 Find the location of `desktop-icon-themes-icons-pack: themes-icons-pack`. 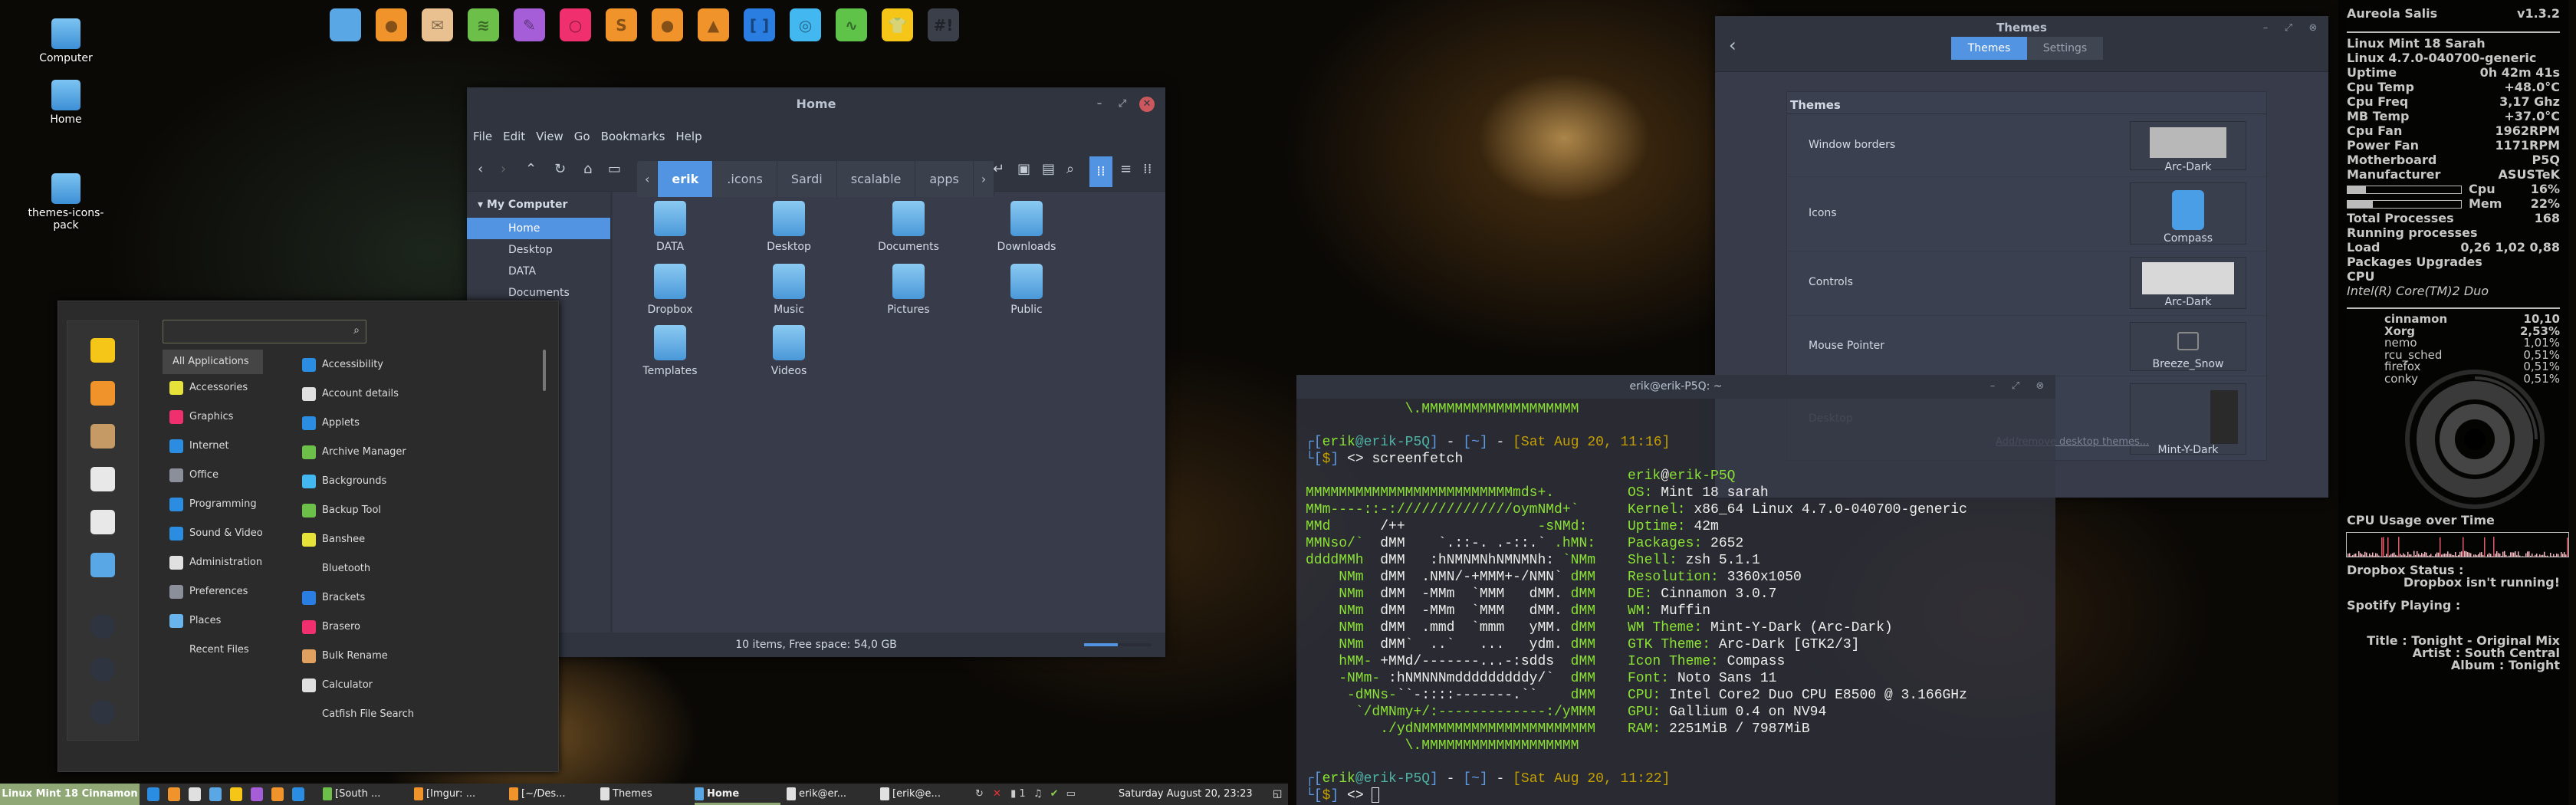

desktop-icon-themes-icons-pack: themes-icons-pack is located at coordinates (66, 202).